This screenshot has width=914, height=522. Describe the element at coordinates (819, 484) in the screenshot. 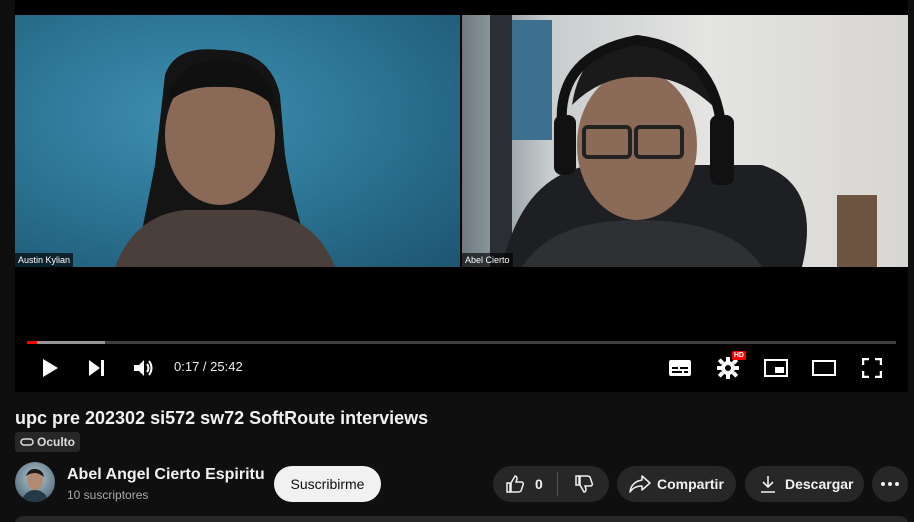

I see `download-label: Descargar` at that location.